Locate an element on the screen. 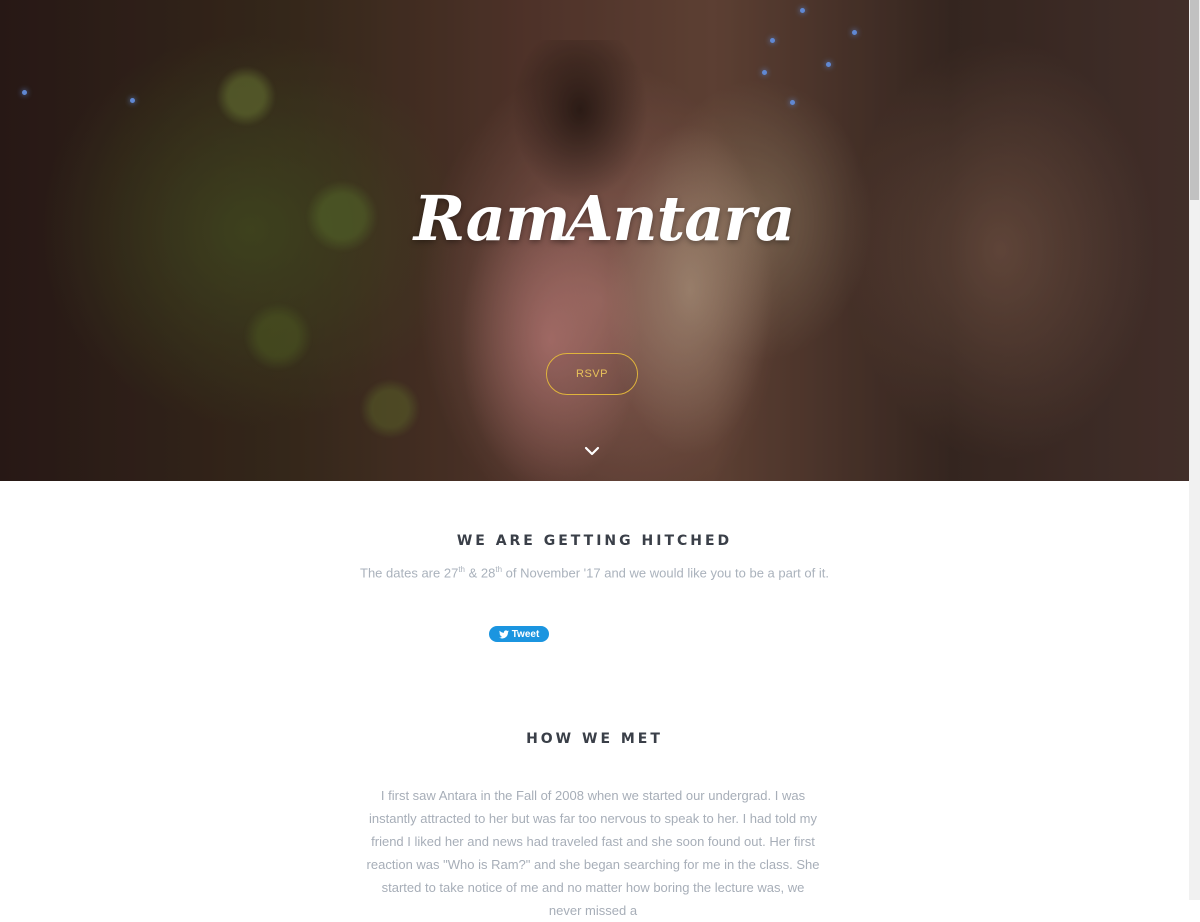  tweet-button: Tweet is located at coordinates (519, 634).